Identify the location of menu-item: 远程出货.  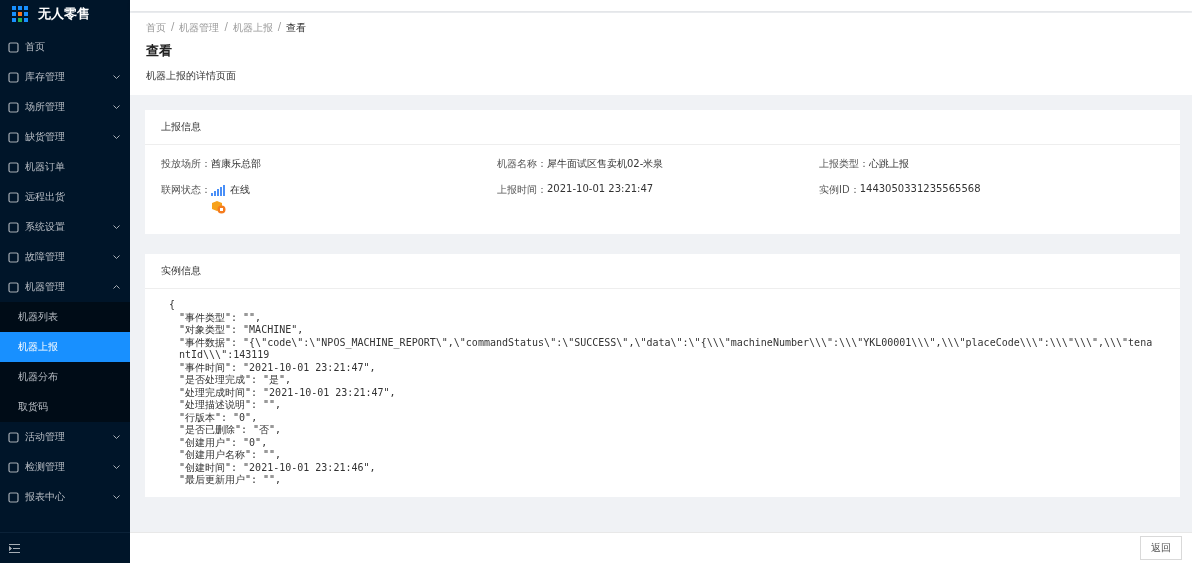
(65, 197).